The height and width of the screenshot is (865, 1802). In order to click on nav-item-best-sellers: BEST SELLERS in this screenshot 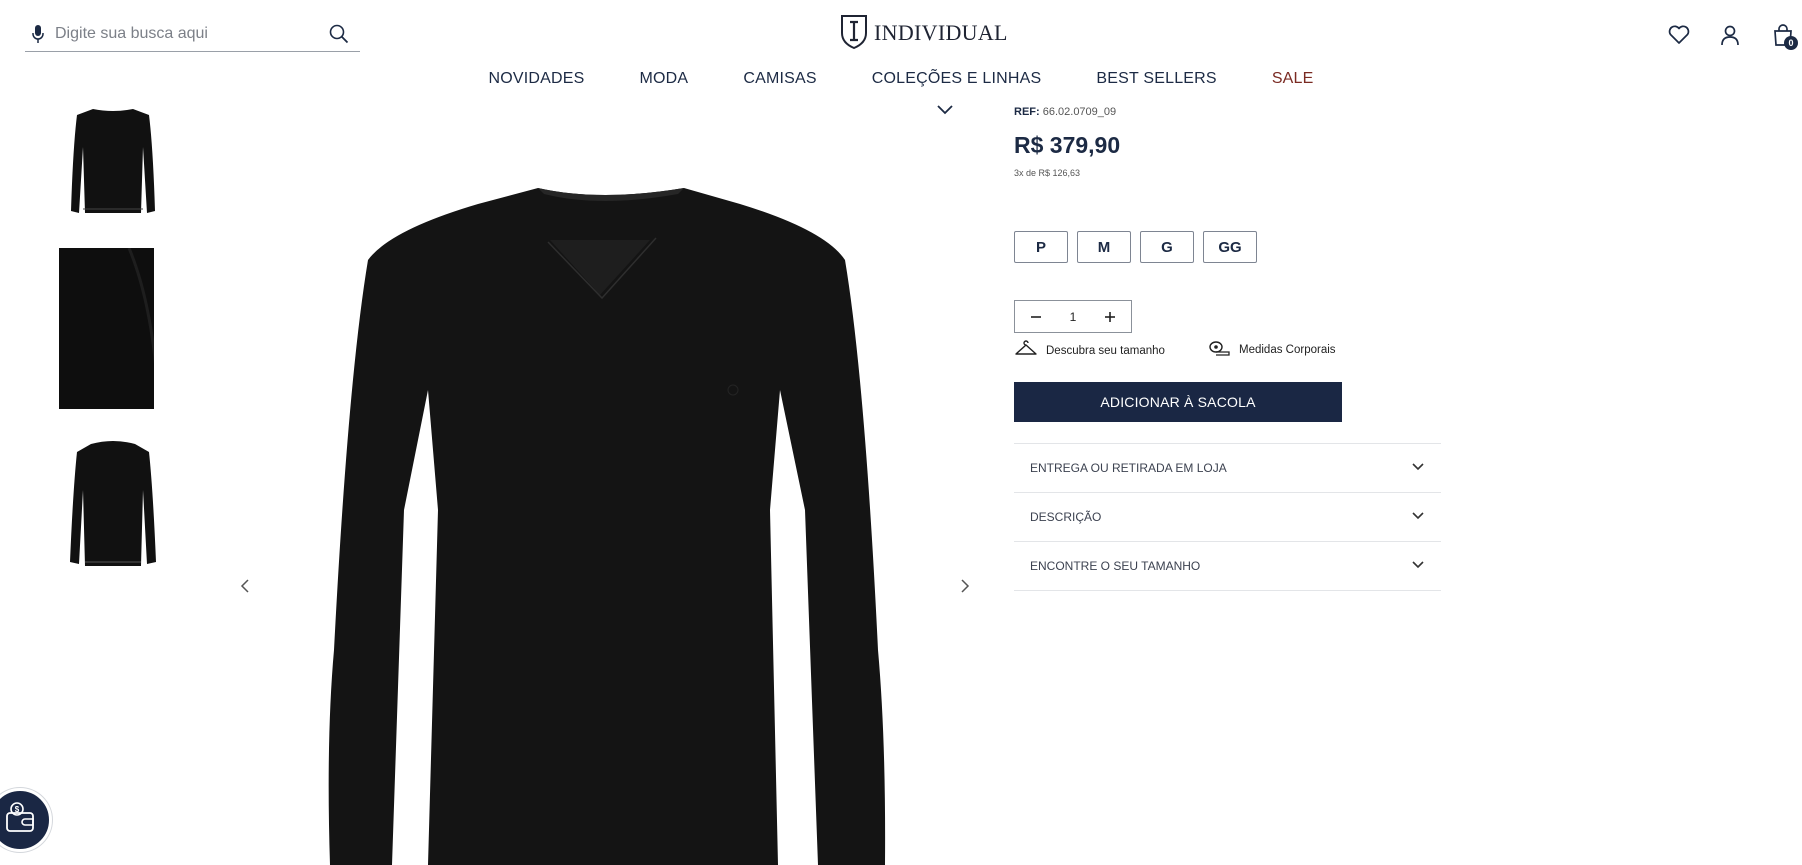, I will do `click(1156, 79)`.